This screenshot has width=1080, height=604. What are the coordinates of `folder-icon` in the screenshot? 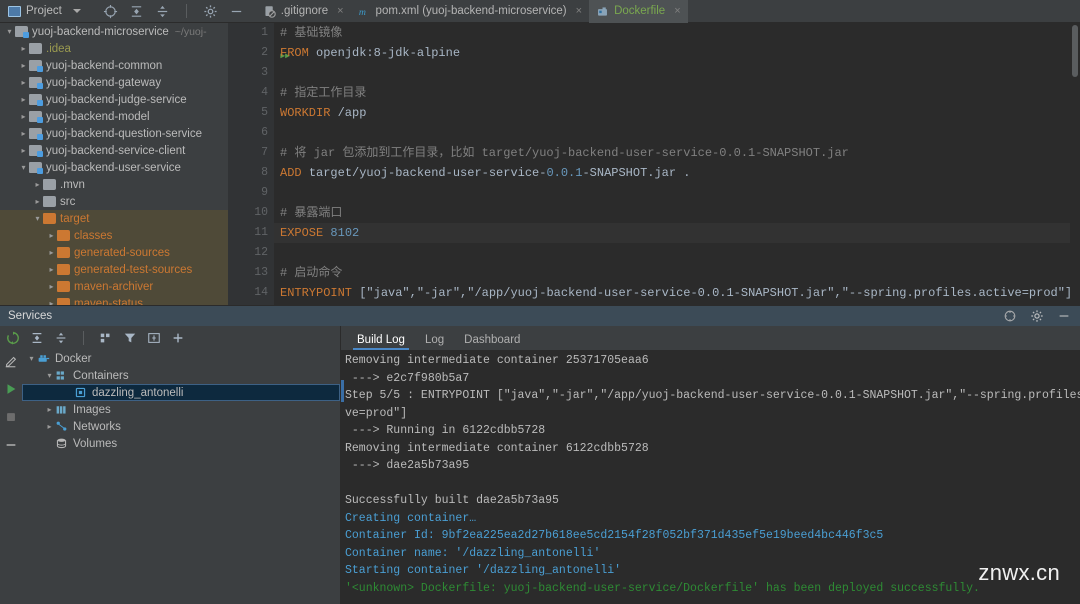 It's located at (63, 301).